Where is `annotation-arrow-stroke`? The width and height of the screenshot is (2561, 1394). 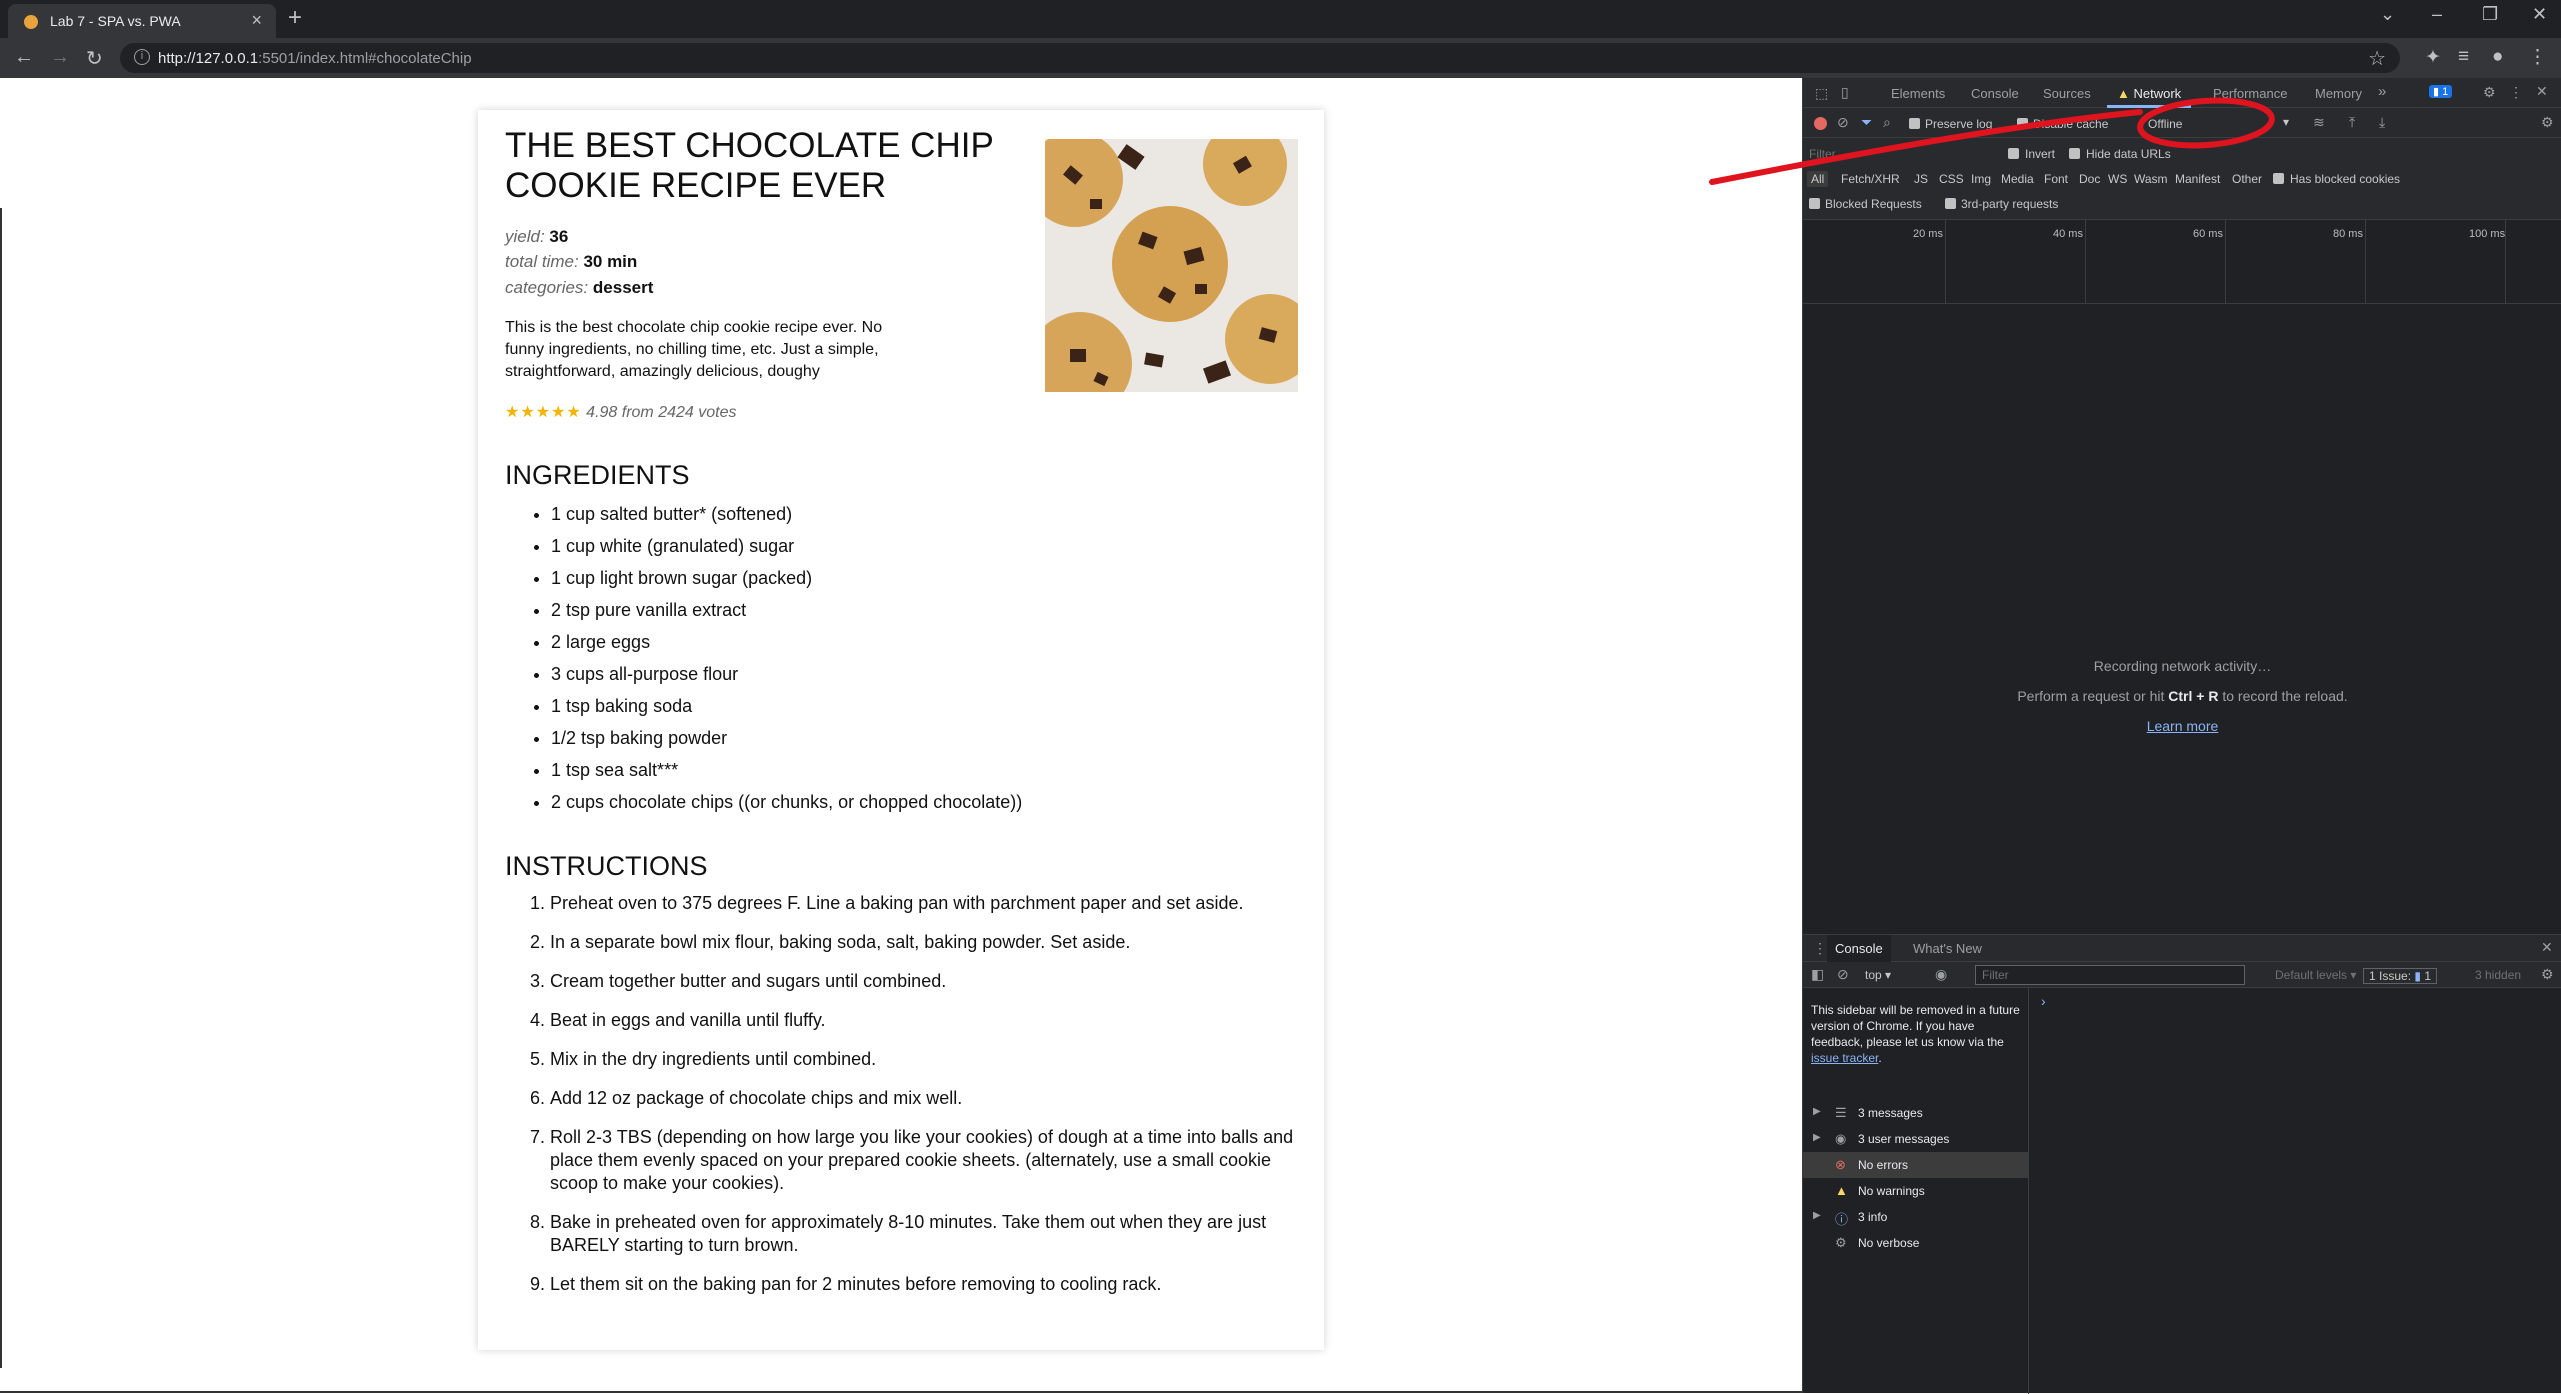
annotation-arrow-stroke is located at coordinates (1926, 147).